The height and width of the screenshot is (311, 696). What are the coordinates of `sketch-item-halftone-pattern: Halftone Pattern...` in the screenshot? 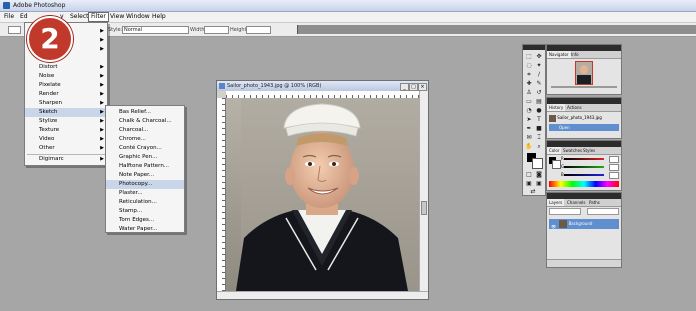 It's located at (145, 166).